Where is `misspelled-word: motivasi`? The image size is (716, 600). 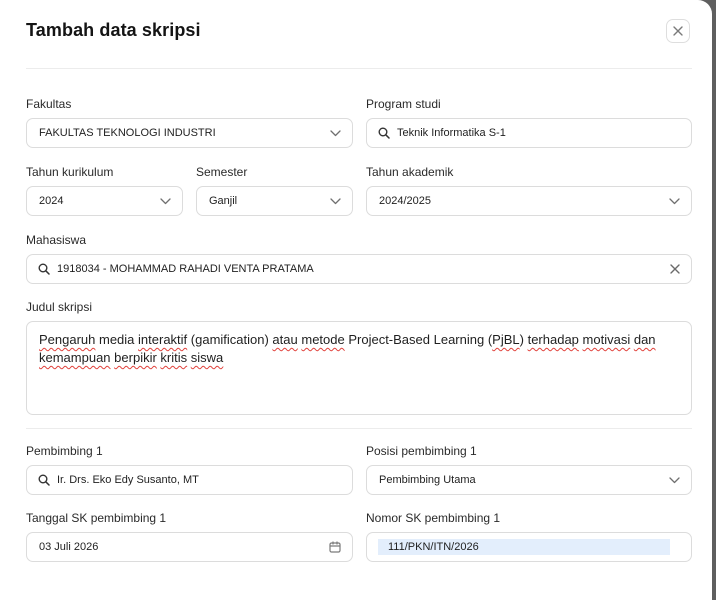 misspelled-word: motivasi is located at coordinates (606, 339).